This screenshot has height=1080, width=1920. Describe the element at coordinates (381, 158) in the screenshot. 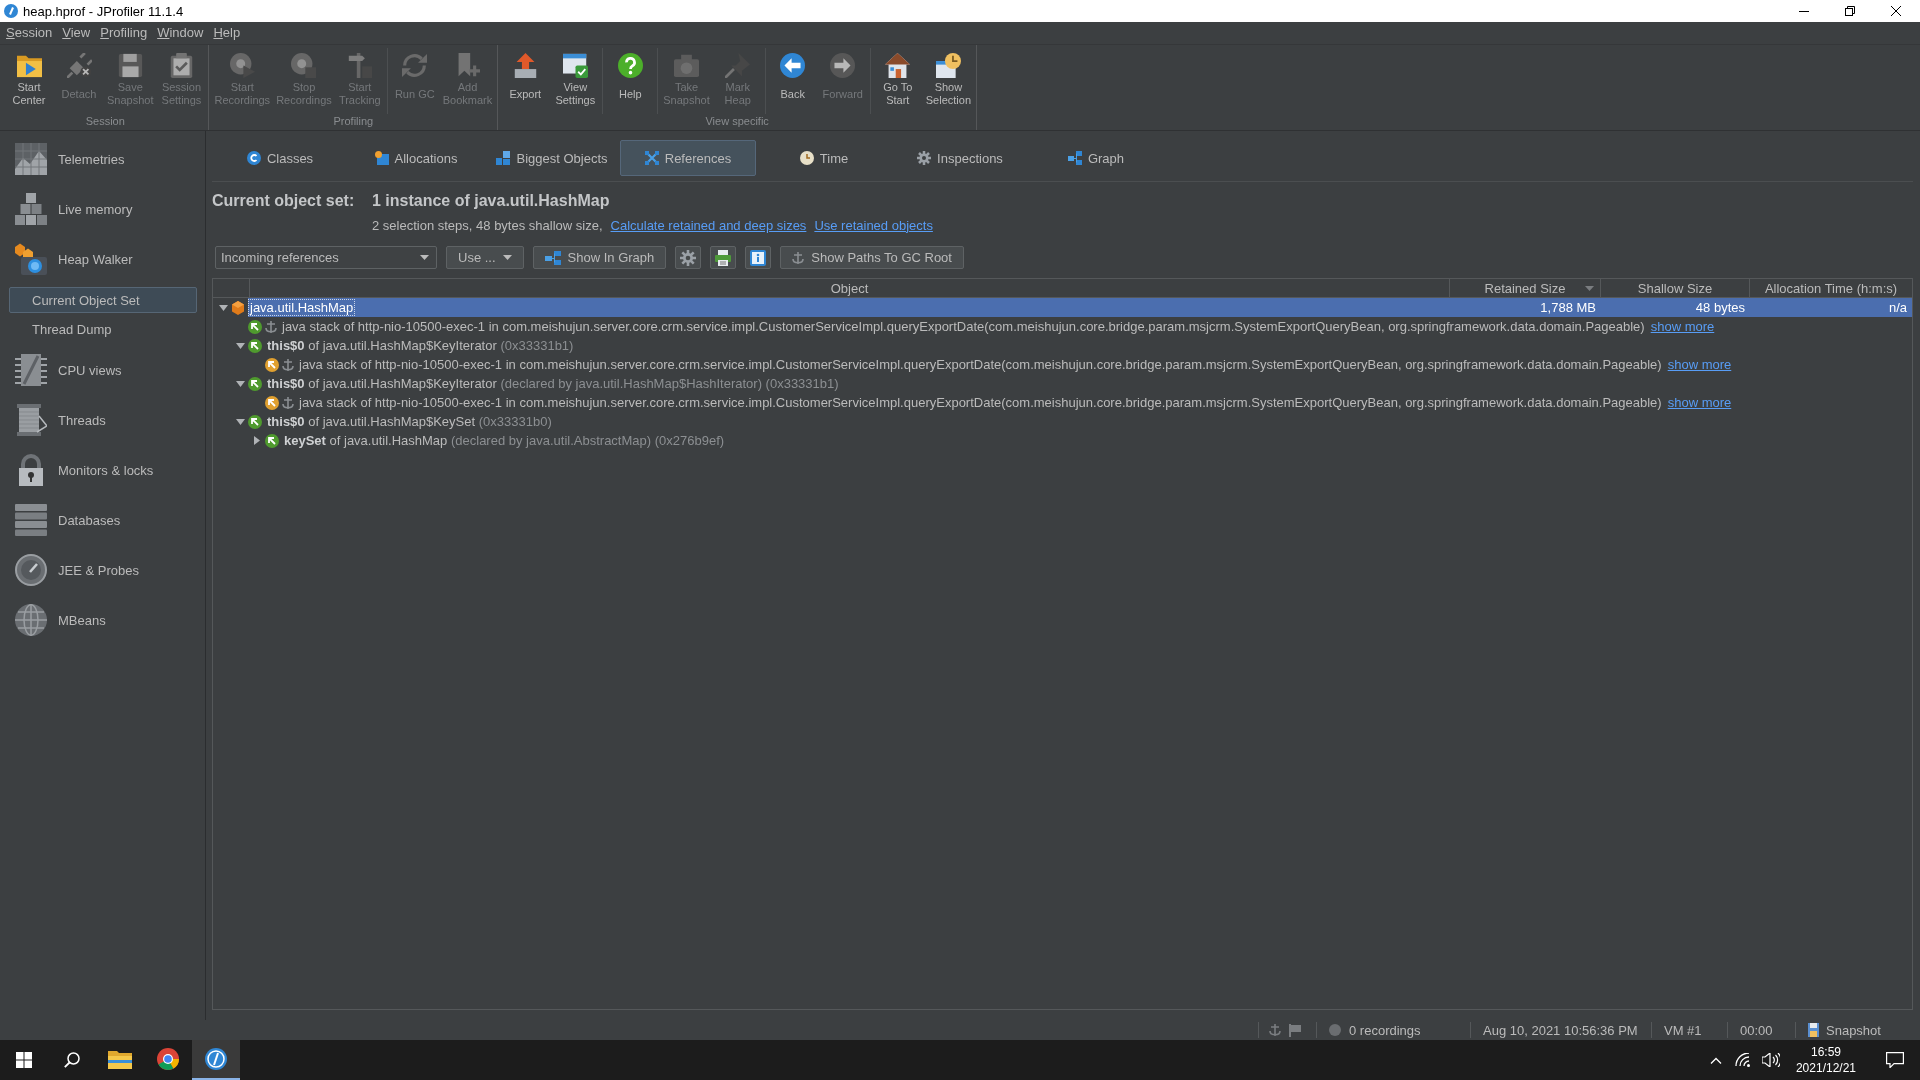

I see `allocation-icon` at that location.